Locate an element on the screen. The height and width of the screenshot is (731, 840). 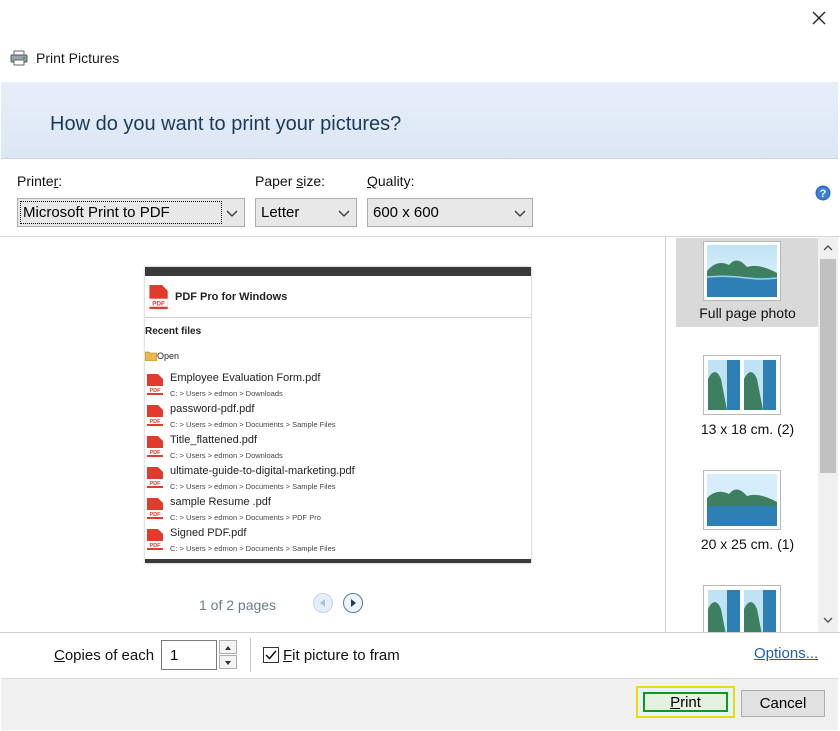
help-icon: ? is located at coordinates (823, 193).